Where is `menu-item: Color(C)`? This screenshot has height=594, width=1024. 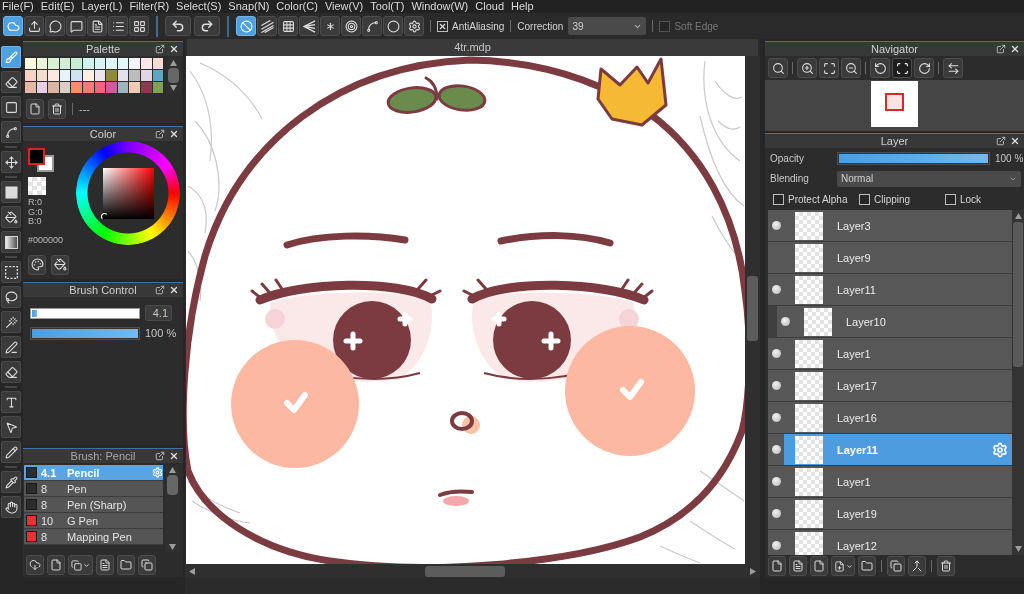
menu-item: Color(C) is located at coordinates (297, 6).